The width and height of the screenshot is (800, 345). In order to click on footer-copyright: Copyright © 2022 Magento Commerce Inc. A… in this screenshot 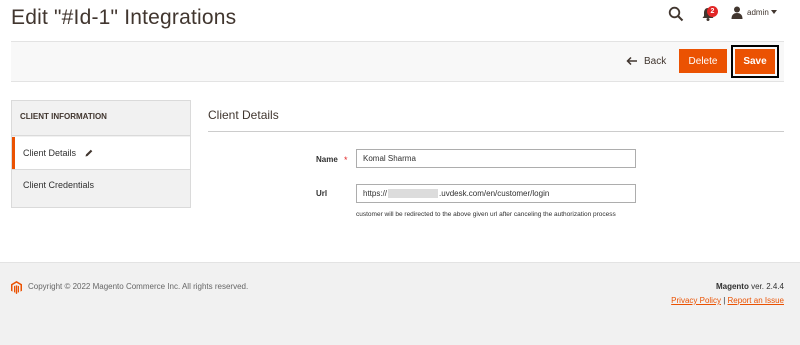, I will do `click(138, 286)`.